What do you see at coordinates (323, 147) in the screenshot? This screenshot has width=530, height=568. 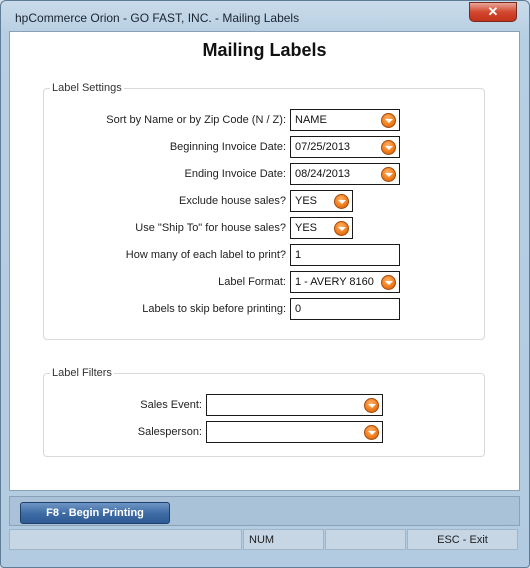 I see `beginning-date-value: 07/25/2013` at bounding box center [323, 147].